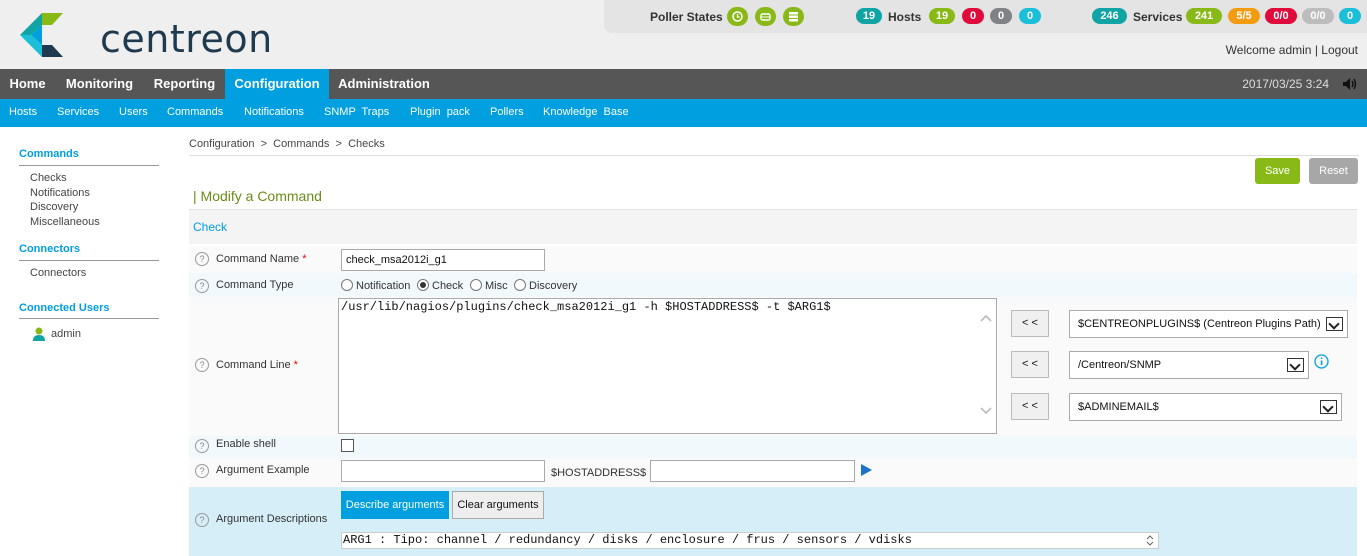 This screenshot has width=1367, height=556. I want to click on command-name-label-text: Command Name, so click(258, 259).